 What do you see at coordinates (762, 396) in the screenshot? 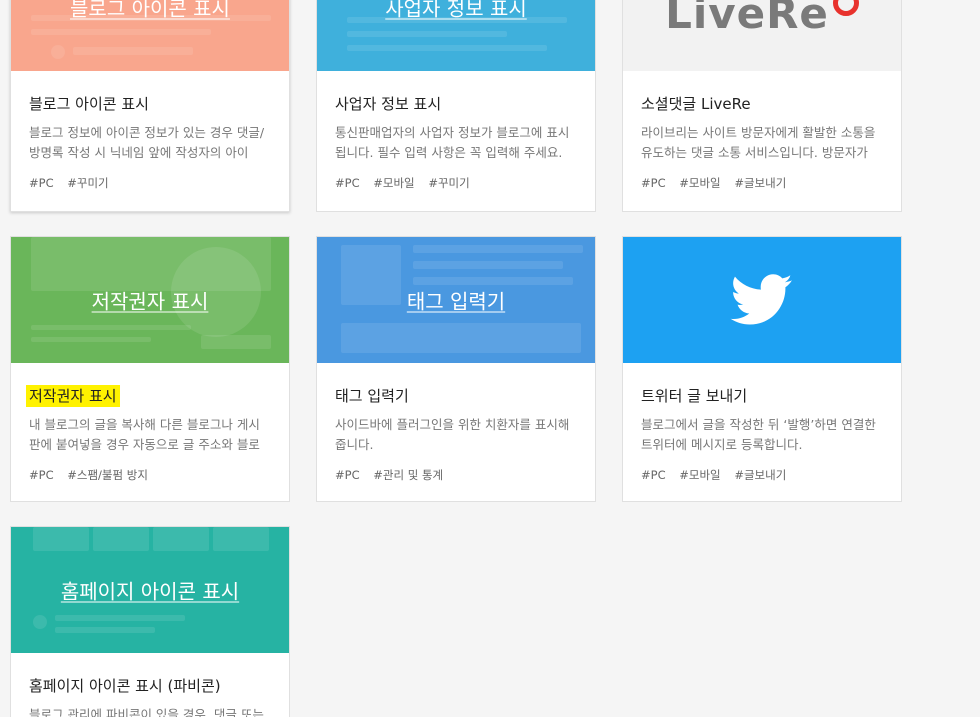
I see `plugin-title: 트위터 글 보내기` at bounding box center [762, 396].